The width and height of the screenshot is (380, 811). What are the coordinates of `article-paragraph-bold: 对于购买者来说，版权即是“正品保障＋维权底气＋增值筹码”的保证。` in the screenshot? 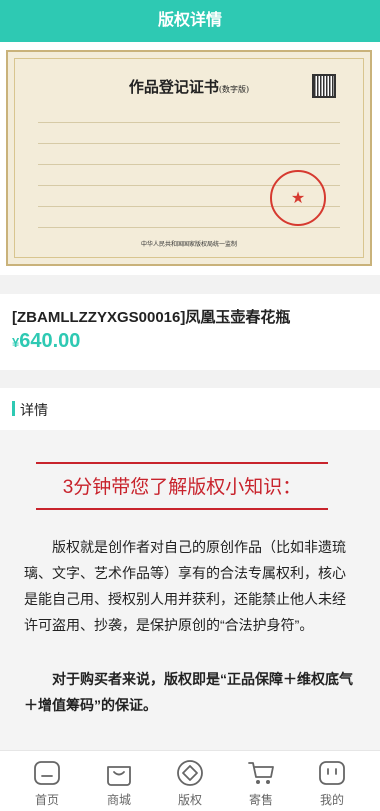 It's located at (188, 692).